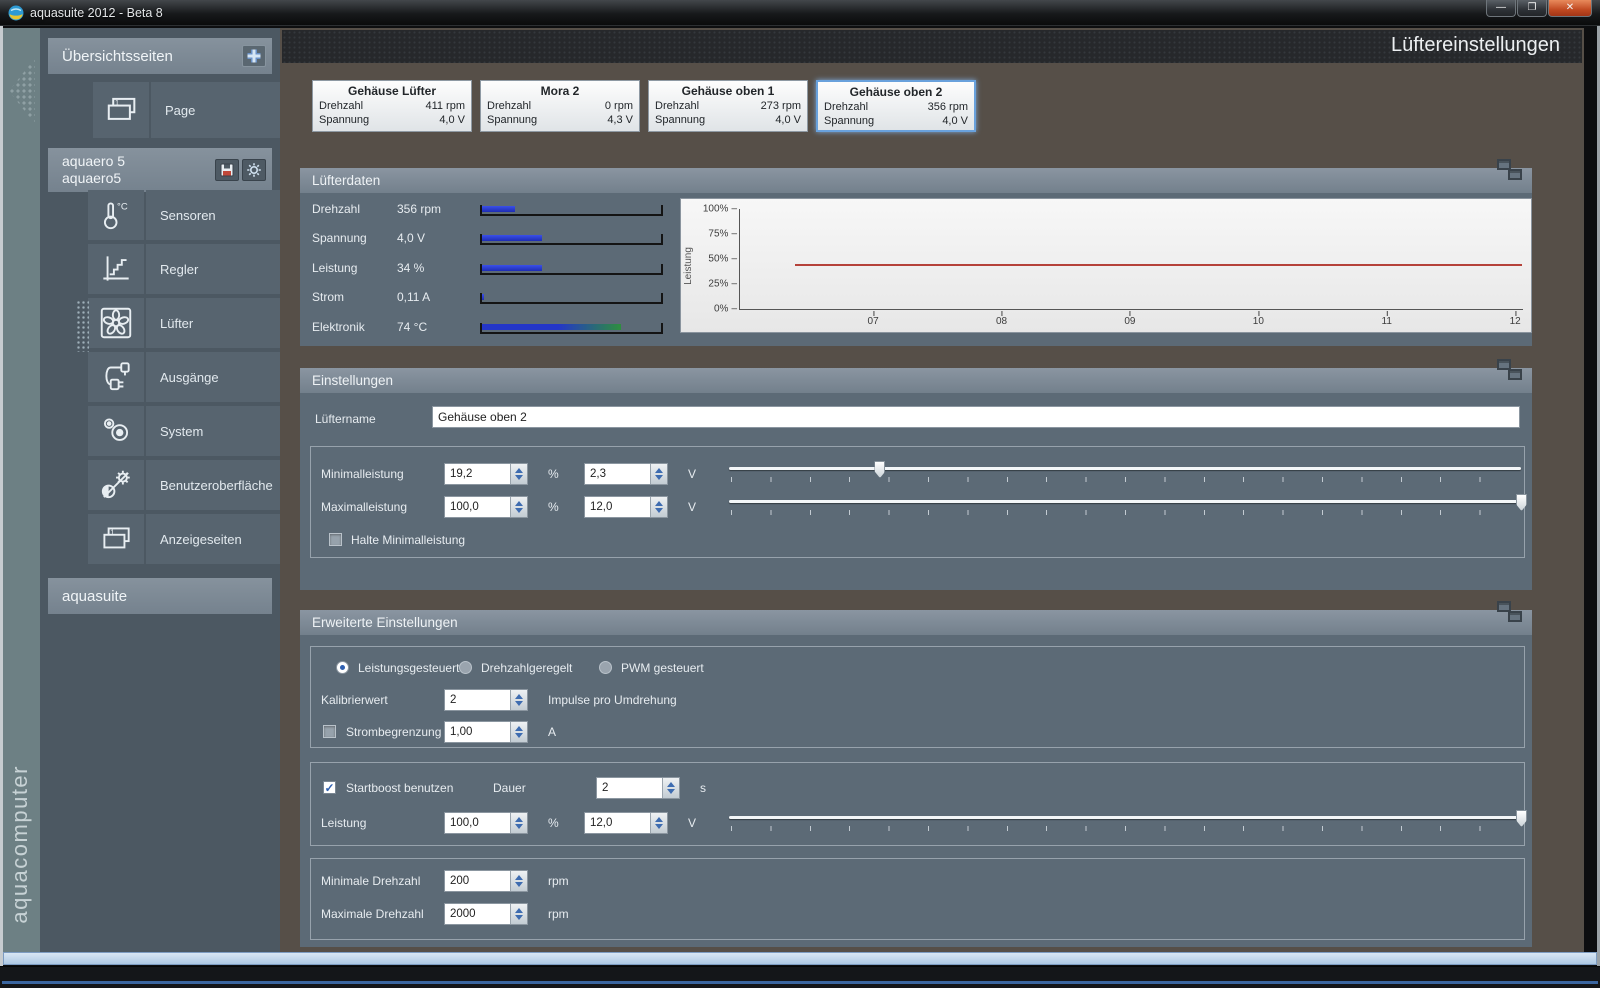 The image size is (1600, 988). What do you see at coordinates (160, 170) in the screenshot?
I see `device-header: aquaero 5 aquaero5` at bounding box center [160, 170].